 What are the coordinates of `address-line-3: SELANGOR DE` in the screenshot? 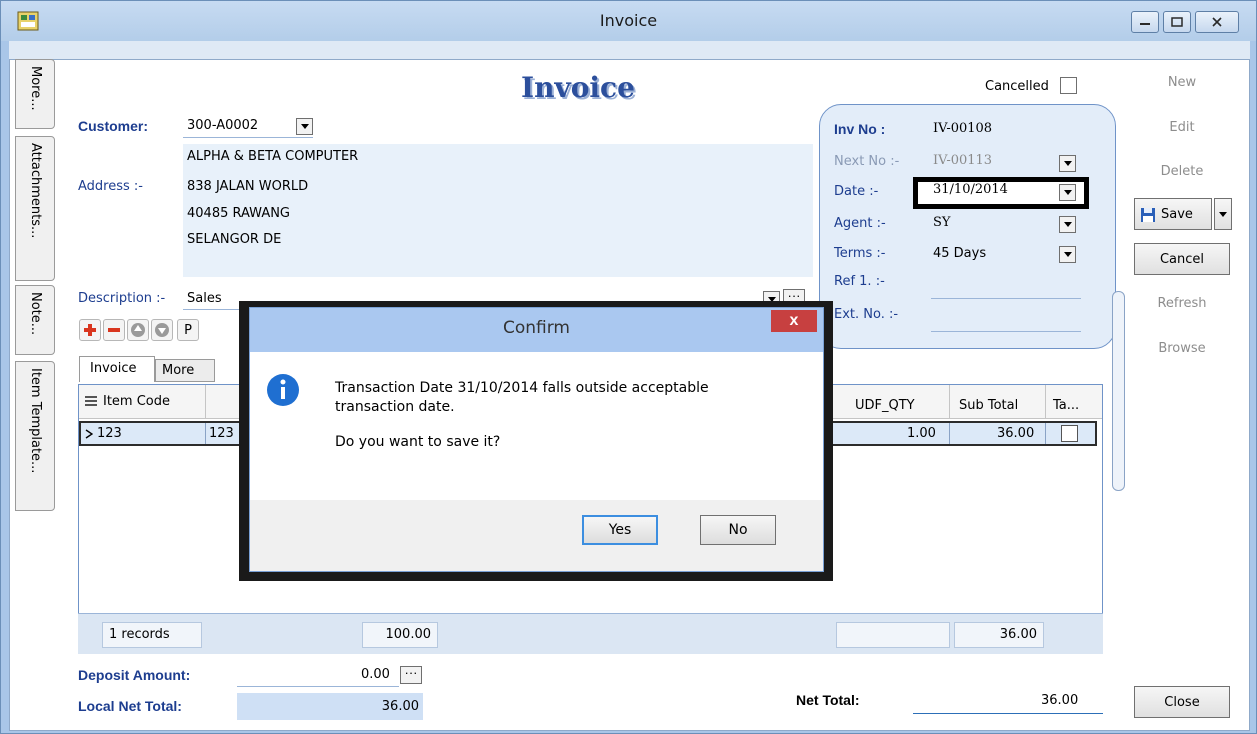 It's located at (234, 239).